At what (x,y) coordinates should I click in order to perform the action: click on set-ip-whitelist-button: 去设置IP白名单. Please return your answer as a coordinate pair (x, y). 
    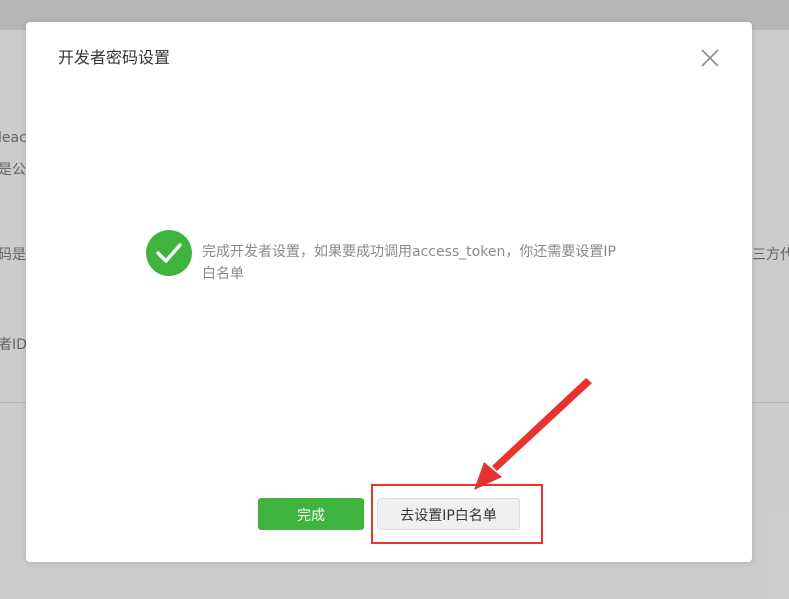
    Looking at the image, I should click on (448, 514).